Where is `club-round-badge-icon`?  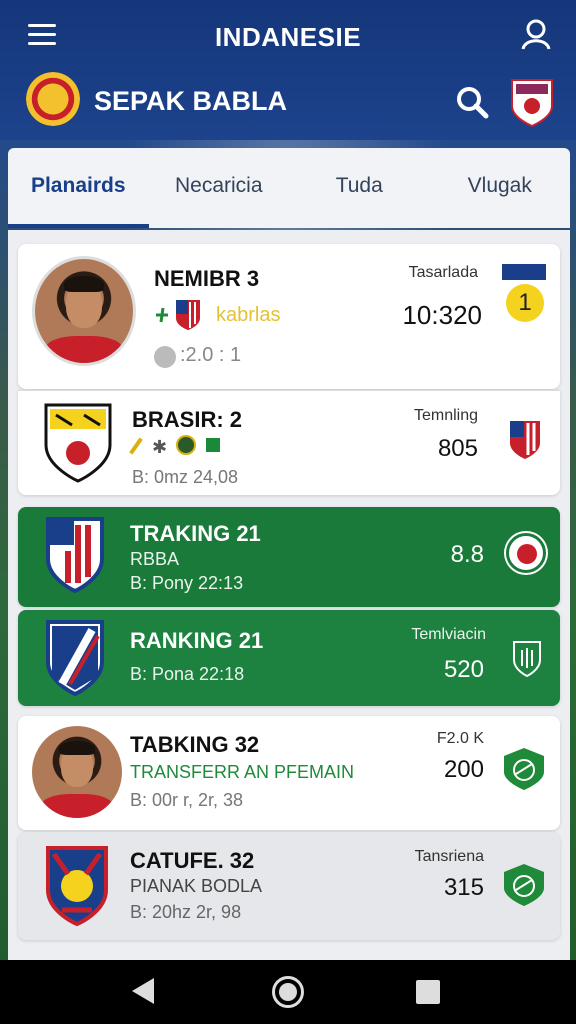
club-round-badge-icon is located at coordinates (526, 553).